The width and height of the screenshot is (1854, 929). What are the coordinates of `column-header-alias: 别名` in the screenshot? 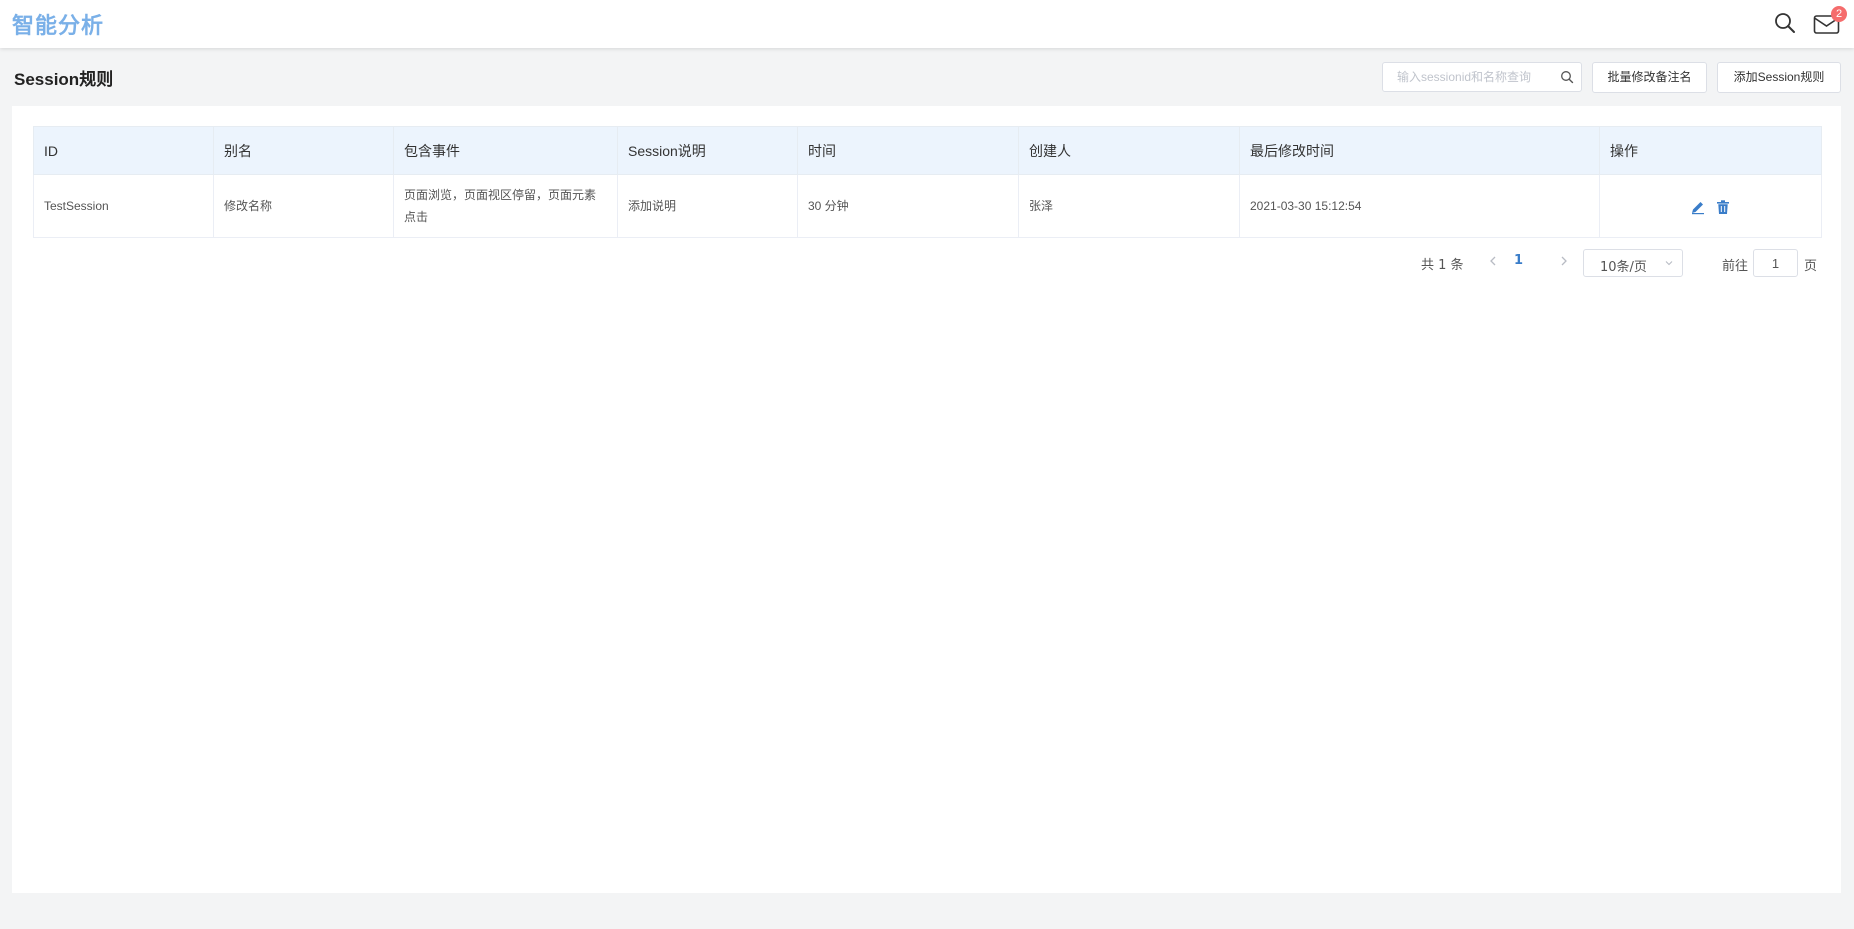 It's located at (303, 150).